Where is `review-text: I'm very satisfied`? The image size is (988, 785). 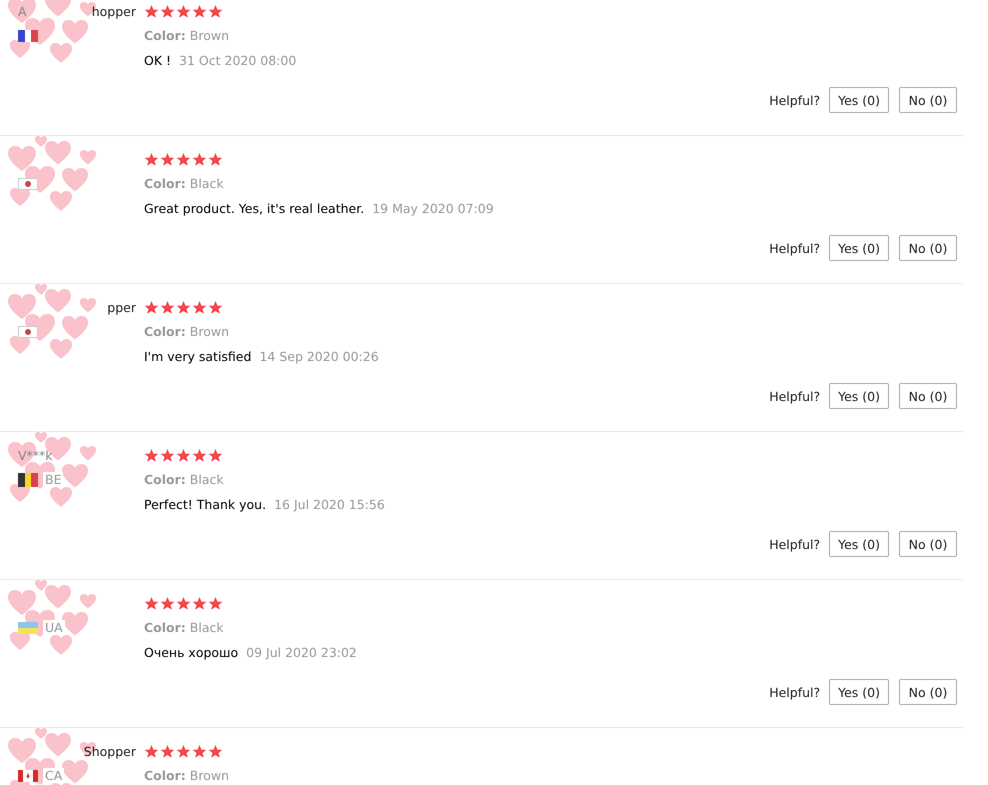 review-text: I'm very satisfied is located at coordinates (198, 356).